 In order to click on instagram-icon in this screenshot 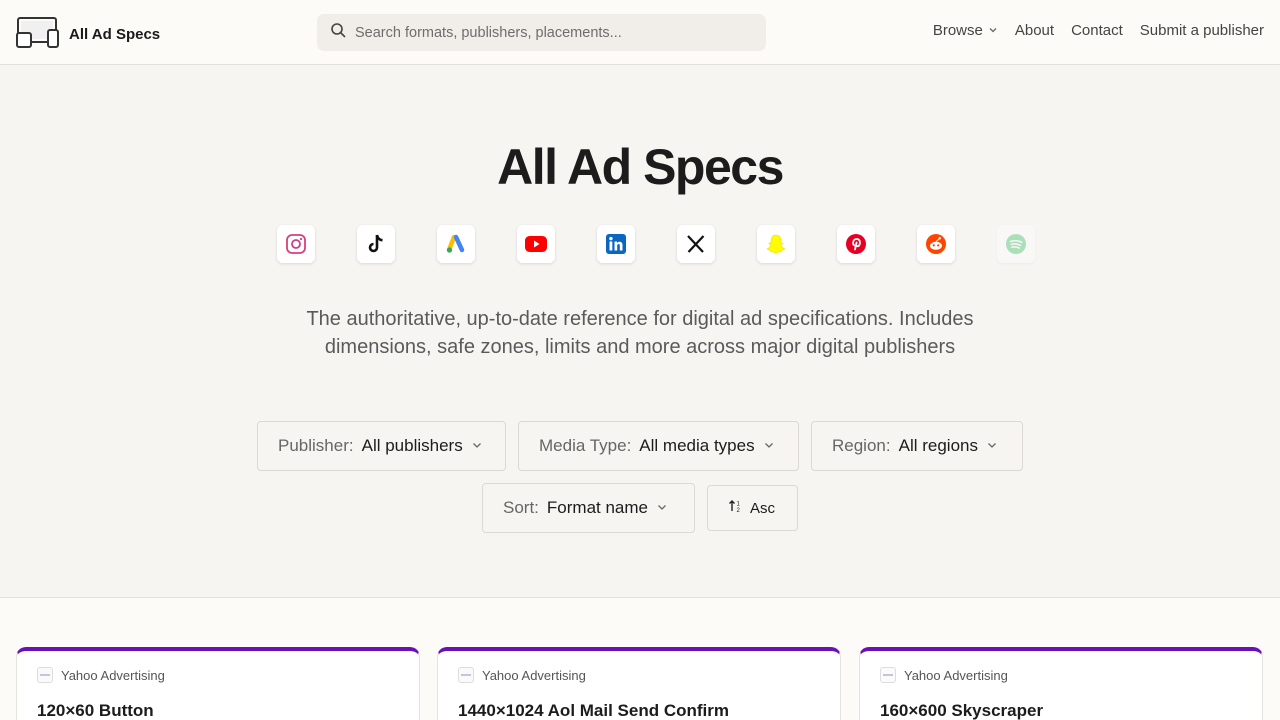, I will do `click(296, 244)`.